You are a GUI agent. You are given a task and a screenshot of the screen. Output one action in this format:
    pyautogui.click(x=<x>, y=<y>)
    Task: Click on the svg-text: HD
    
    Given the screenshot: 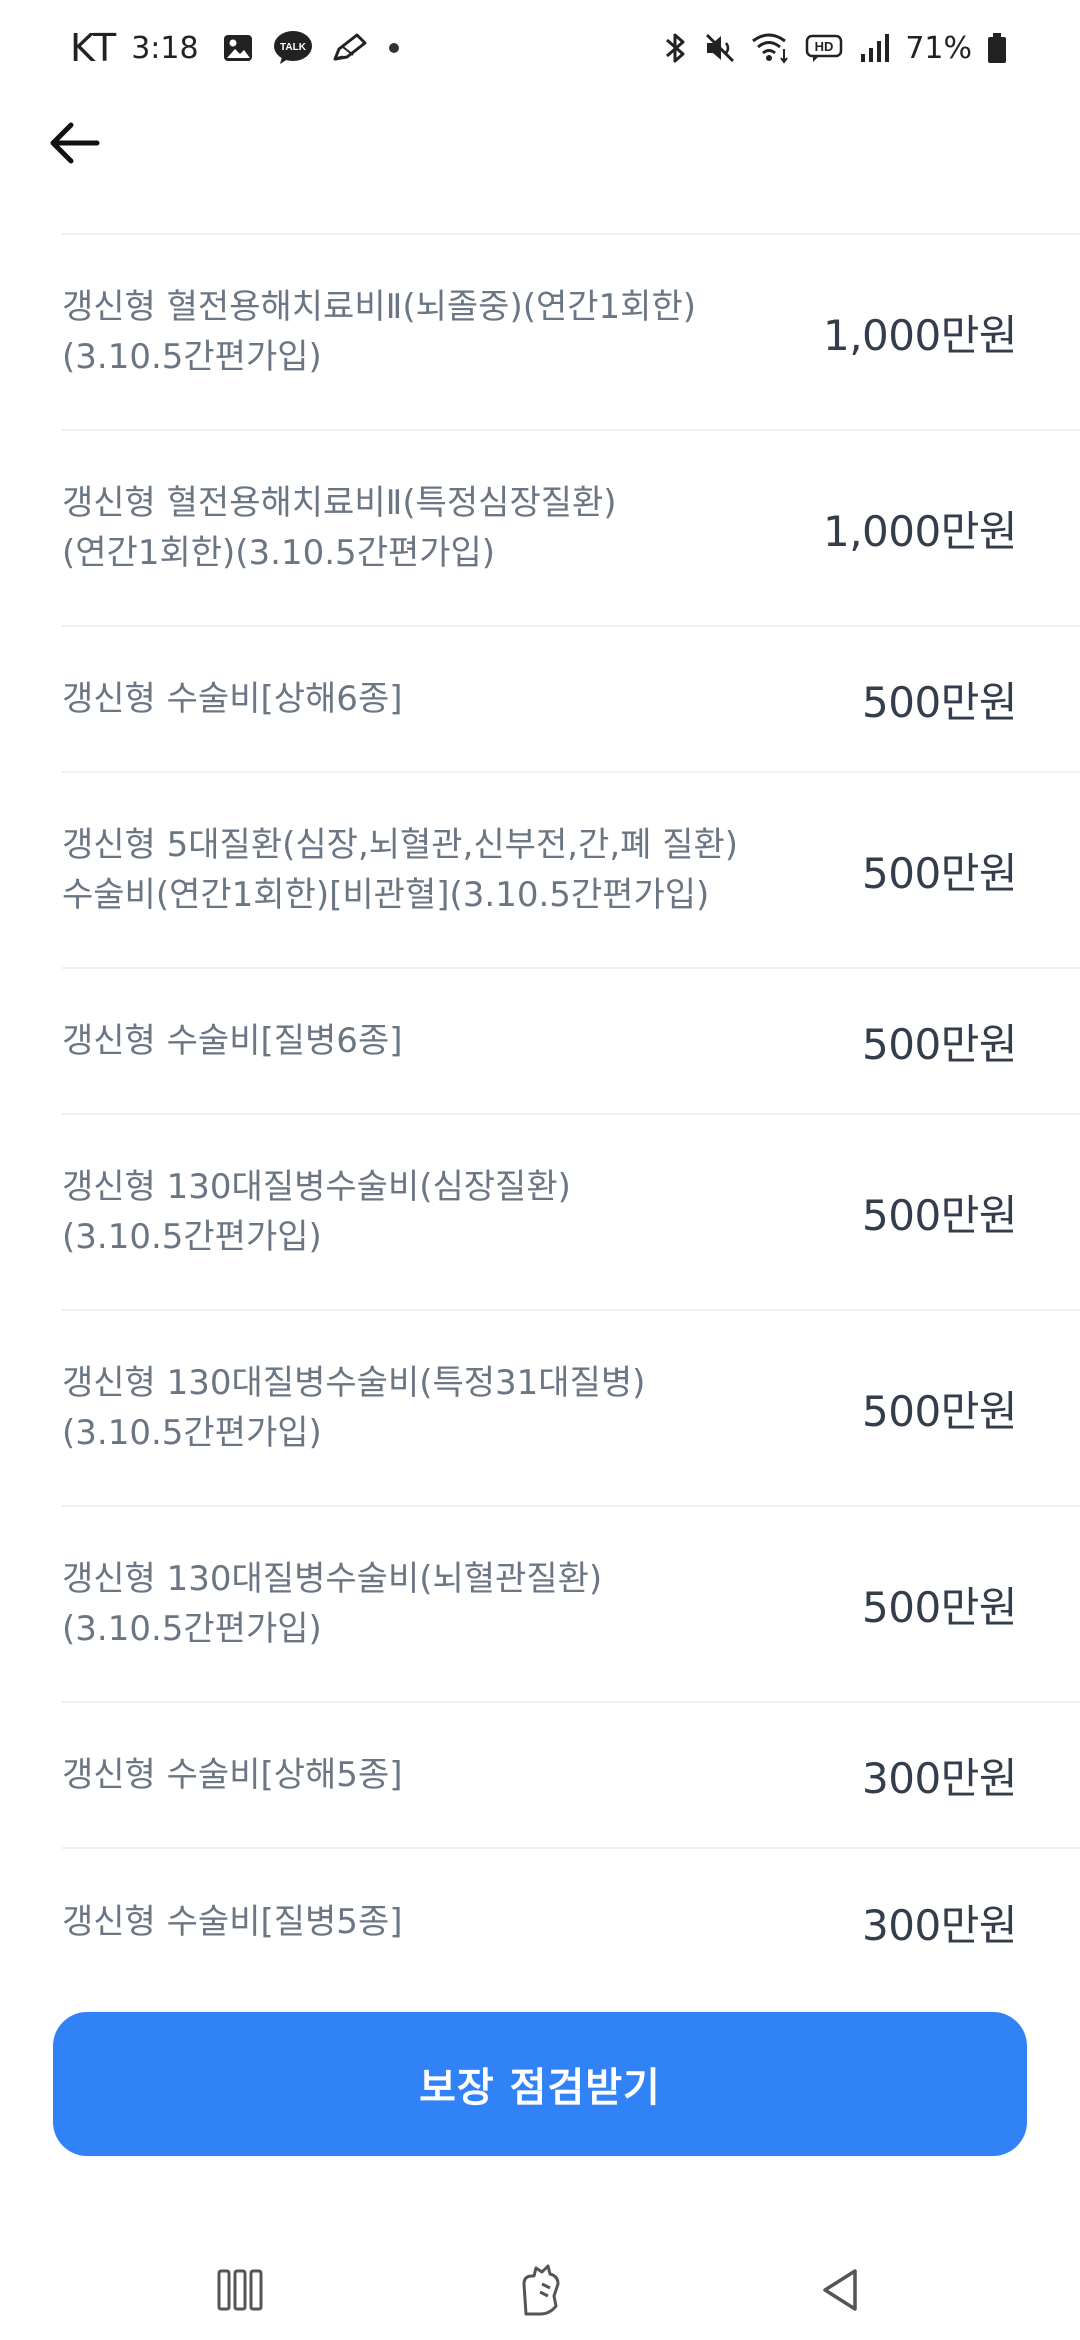 What is the action you would take?
    pyautogui.click(x=824, y=46)
    